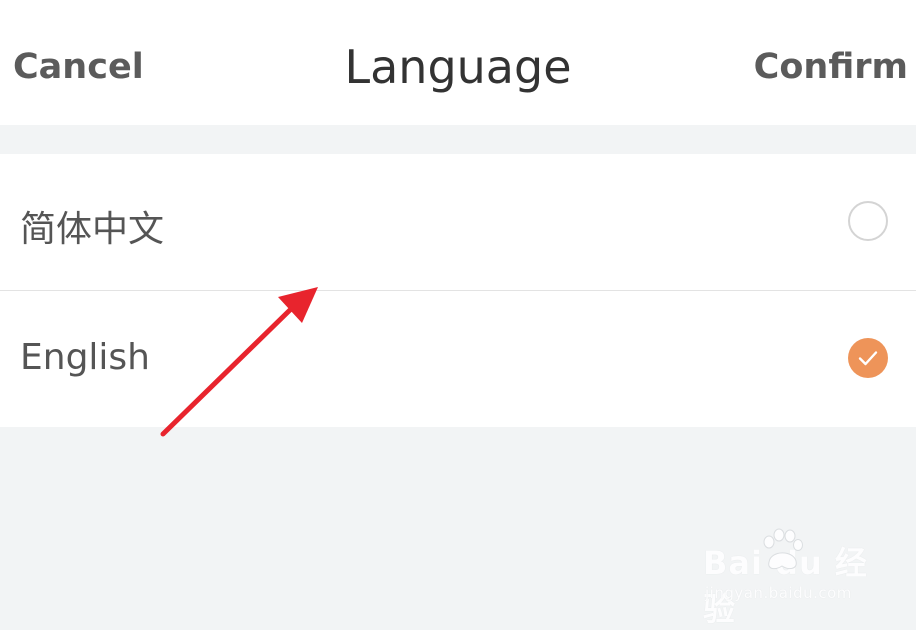 This screenshot has width=916, height=630. I want to click on watermark-url: jingyan.baidu.com, so click(778, 593).